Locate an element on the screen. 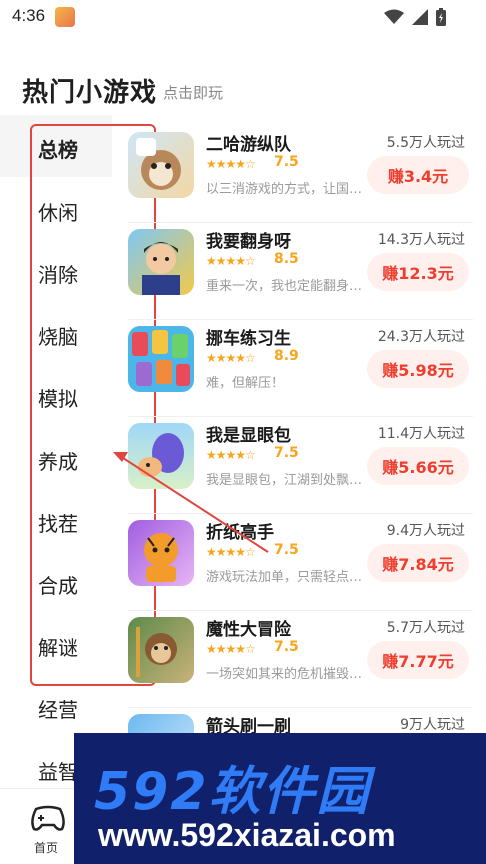 Image resolution: width=486 pixels, height=864 pixels. game-name: 挪车练习生 is located at coordinates (248, 339).